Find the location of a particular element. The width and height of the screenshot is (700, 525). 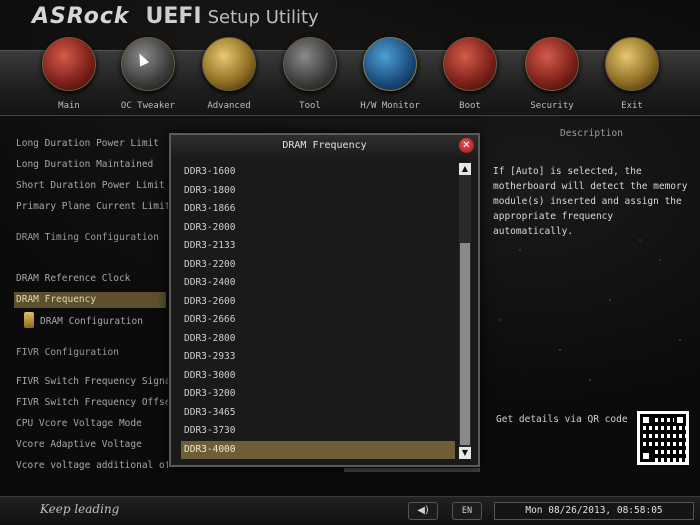

frequency-option: DDR3-3200 is located at coordinates (318, 394).